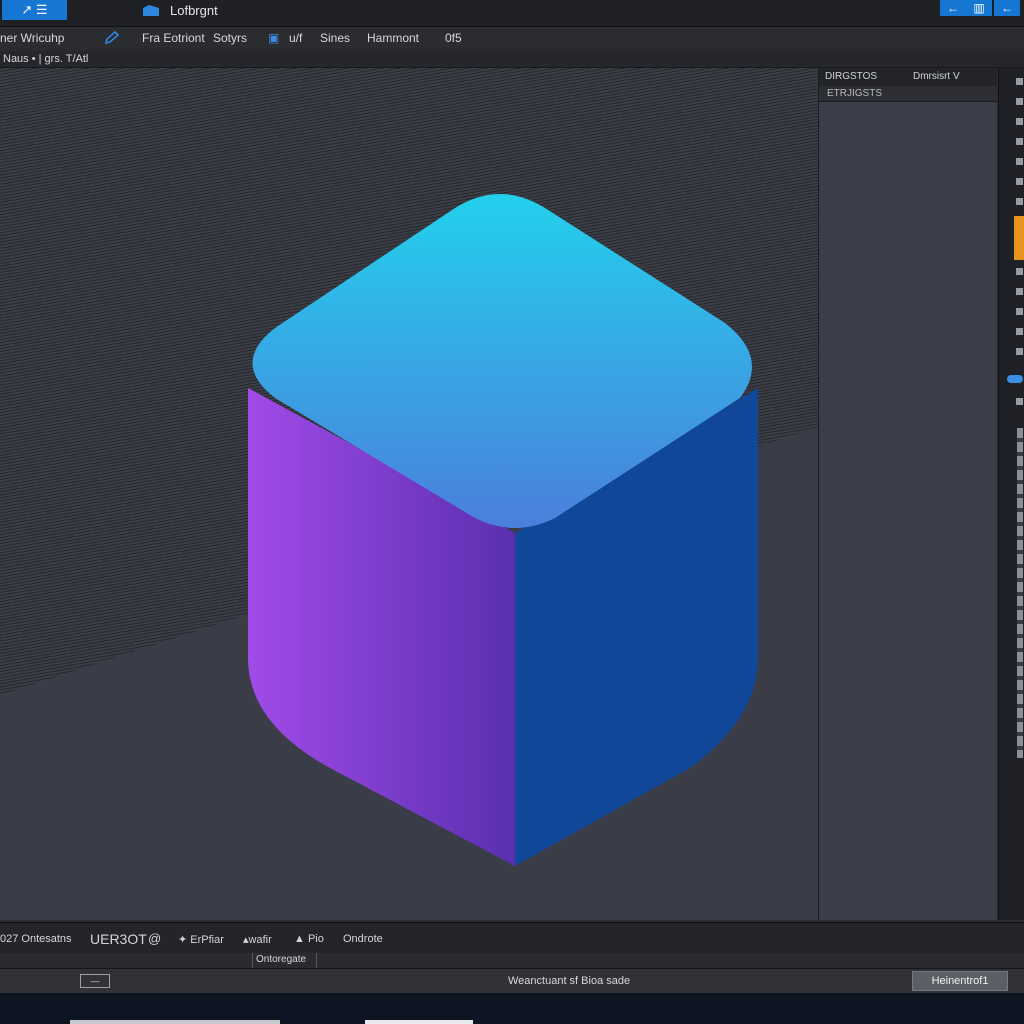 The image size is (1024, 1024). Describe the element at coordinates (154, 938) in the screenshot. I see `record-icon: @` at that location.